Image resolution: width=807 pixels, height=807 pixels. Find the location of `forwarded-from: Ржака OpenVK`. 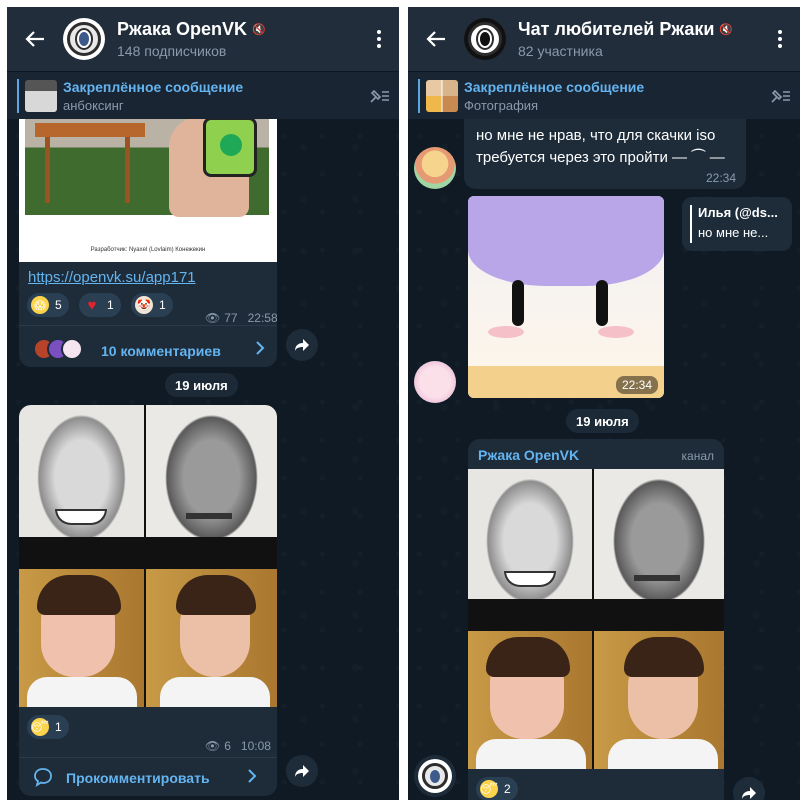

forwarded-from: Ржака OpenVK is located at coordinates (528, 455).